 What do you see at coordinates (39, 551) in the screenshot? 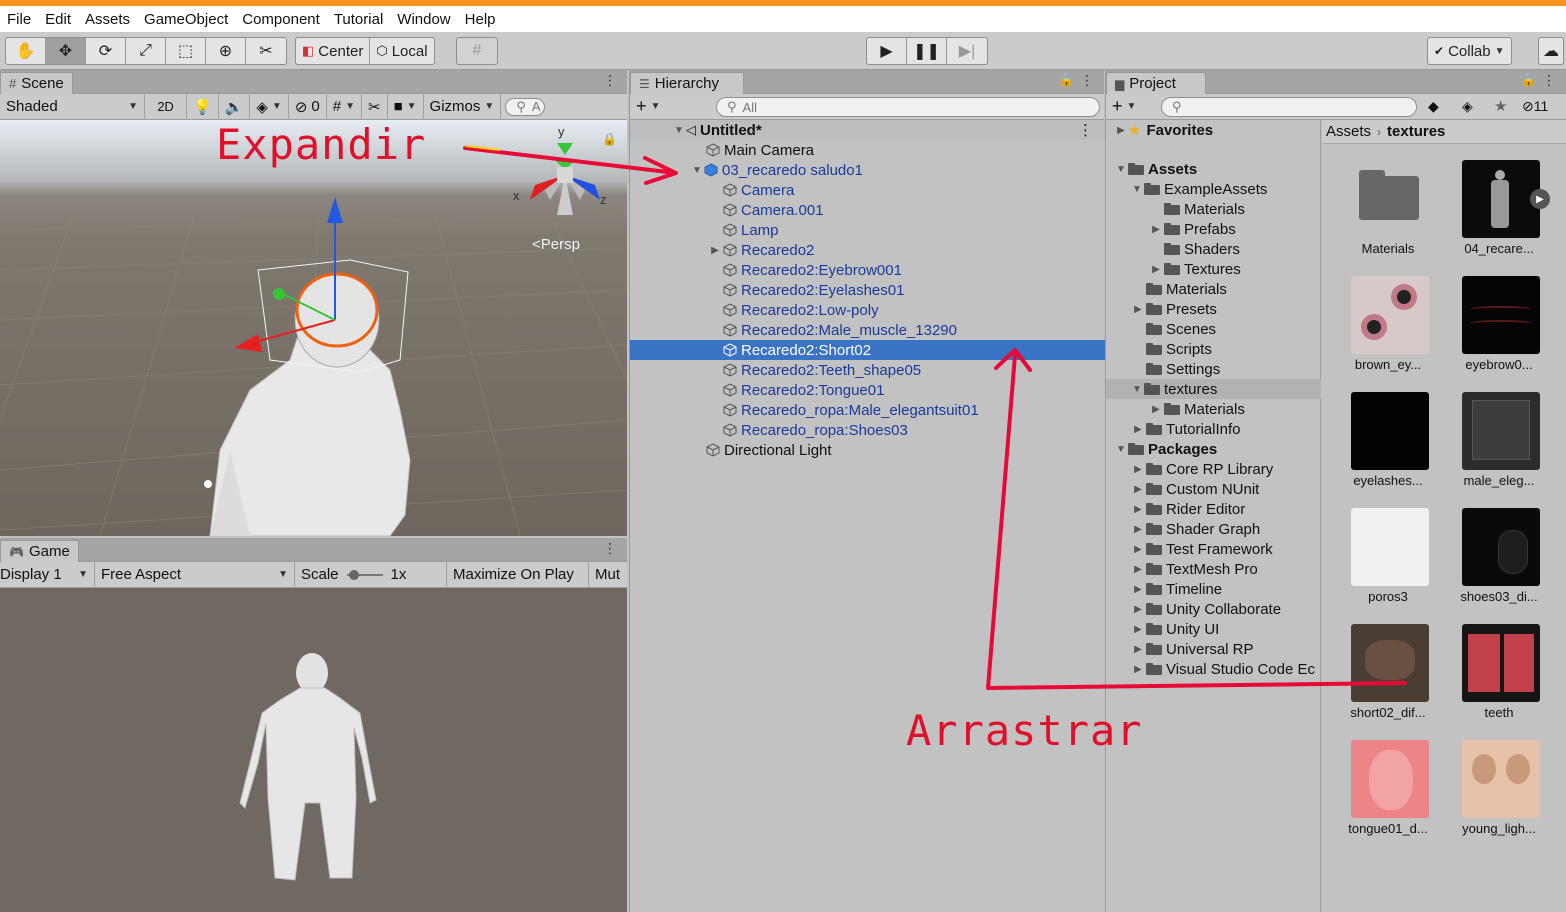
I see `tab-game: 🎮 Game` at bounding box center [39, 551].